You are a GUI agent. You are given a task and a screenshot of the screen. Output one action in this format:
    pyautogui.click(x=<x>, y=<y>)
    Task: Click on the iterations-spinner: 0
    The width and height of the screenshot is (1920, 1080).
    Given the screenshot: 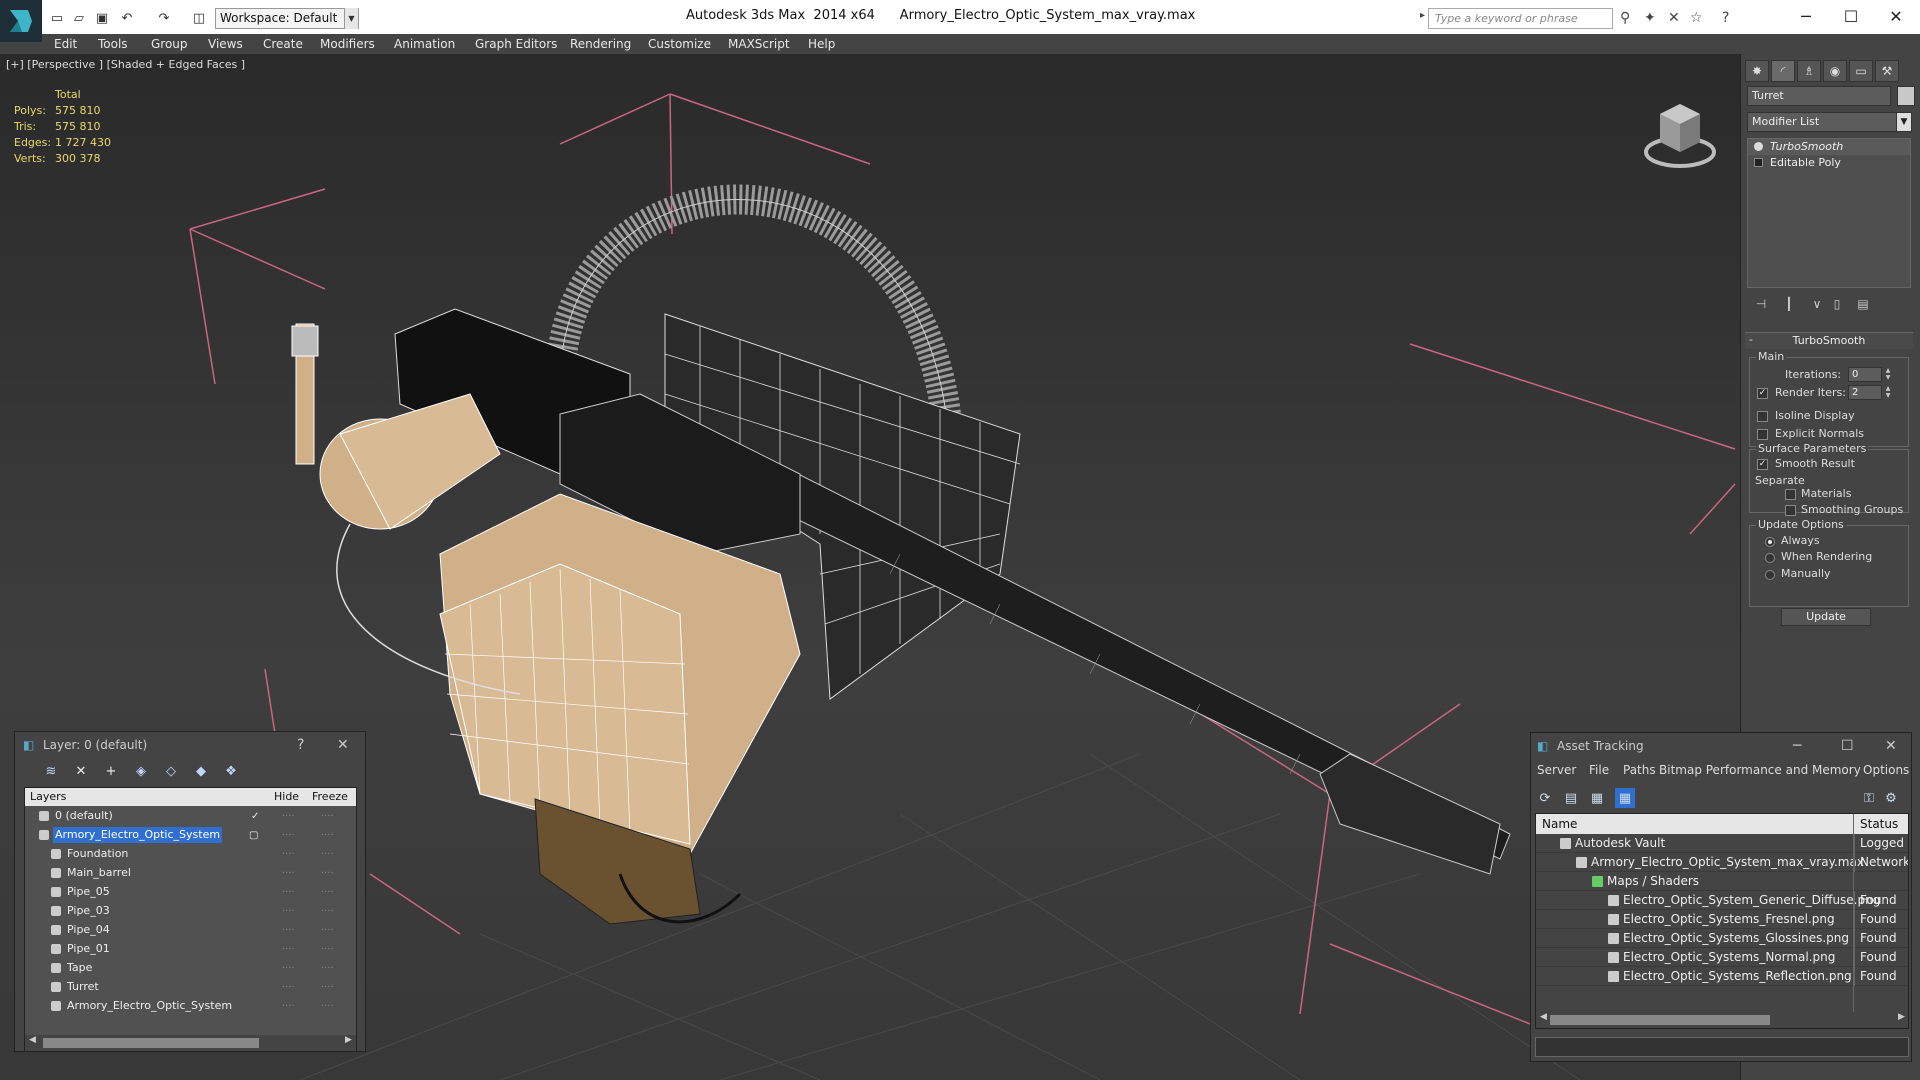 What is the action you would take?
    pyautogui.click(x=1865, y=374)
    